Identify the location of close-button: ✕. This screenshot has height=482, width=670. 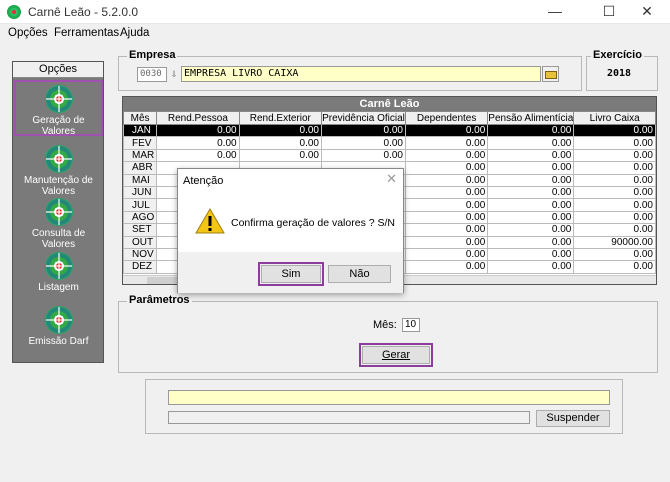
(647, 12).